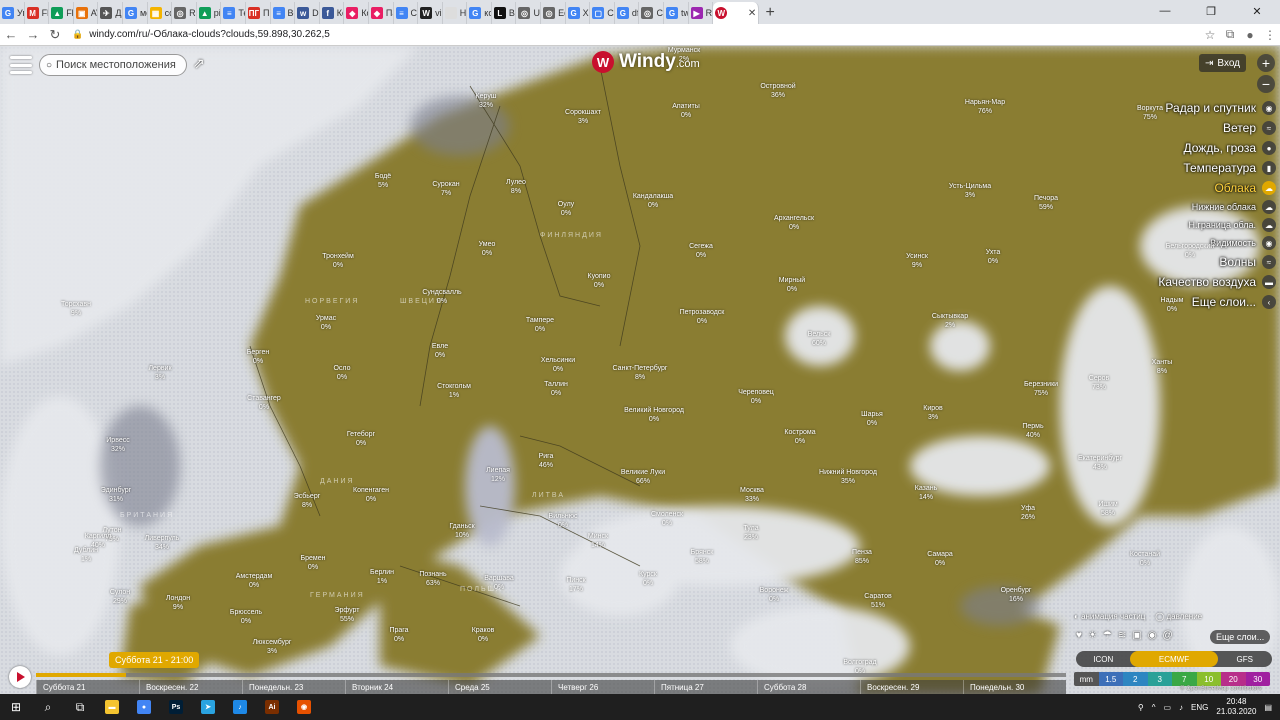 The image size is (1280, 720). I want to click on city-label: Мирный 0%, so click(792, 285).